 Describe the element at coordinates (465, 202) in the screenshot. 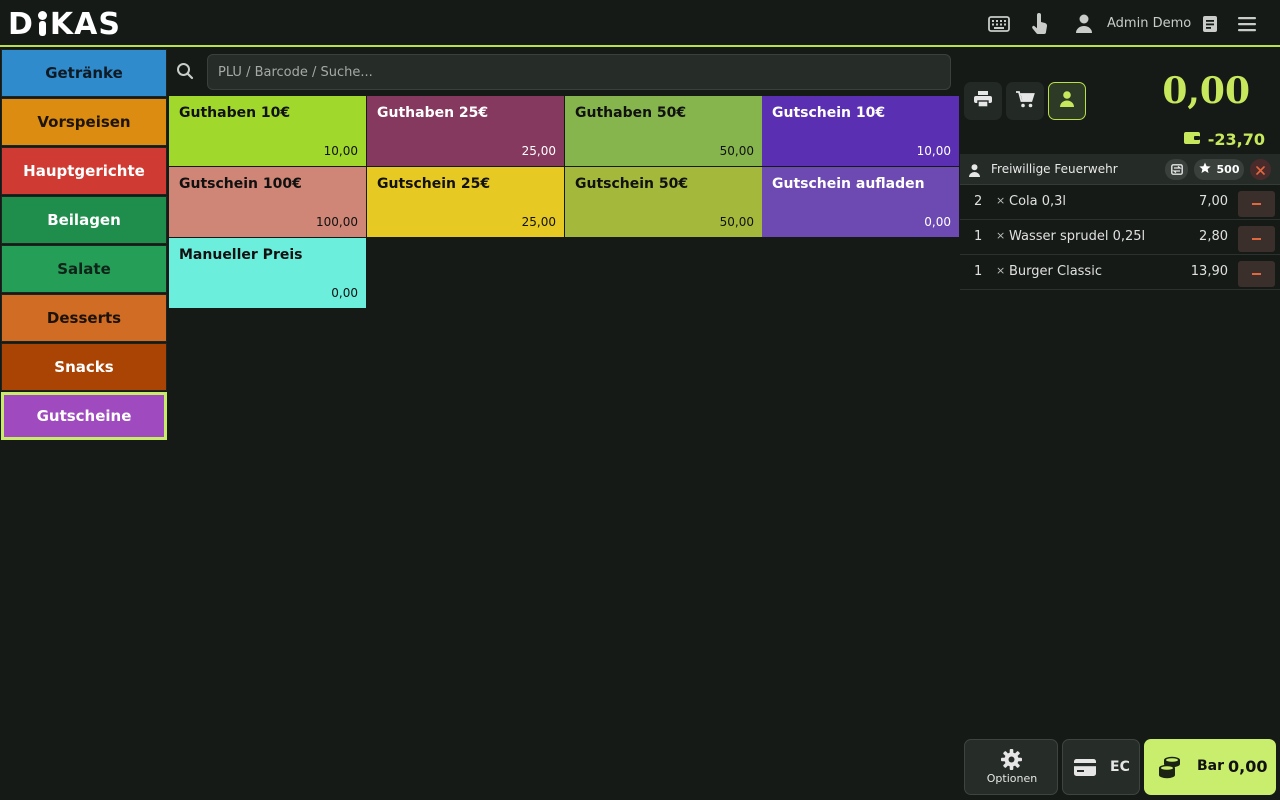

I see `product-tile: Gutschein 25€ 25,00` at that location.